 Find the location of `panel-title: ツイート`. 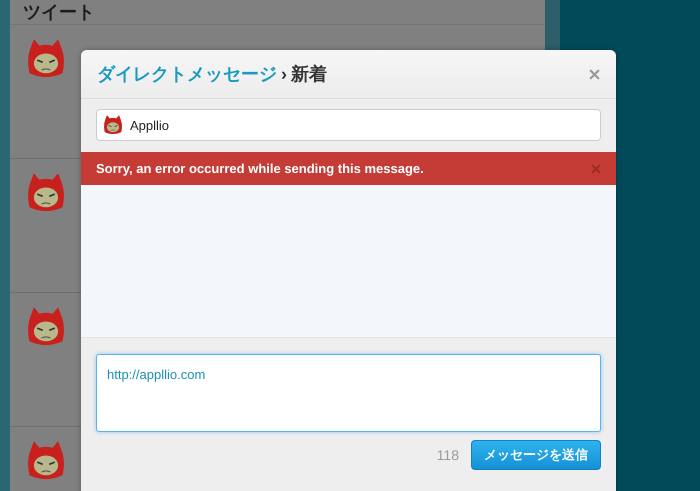

panel-title: ツイート is located at coordinates (59, 12).